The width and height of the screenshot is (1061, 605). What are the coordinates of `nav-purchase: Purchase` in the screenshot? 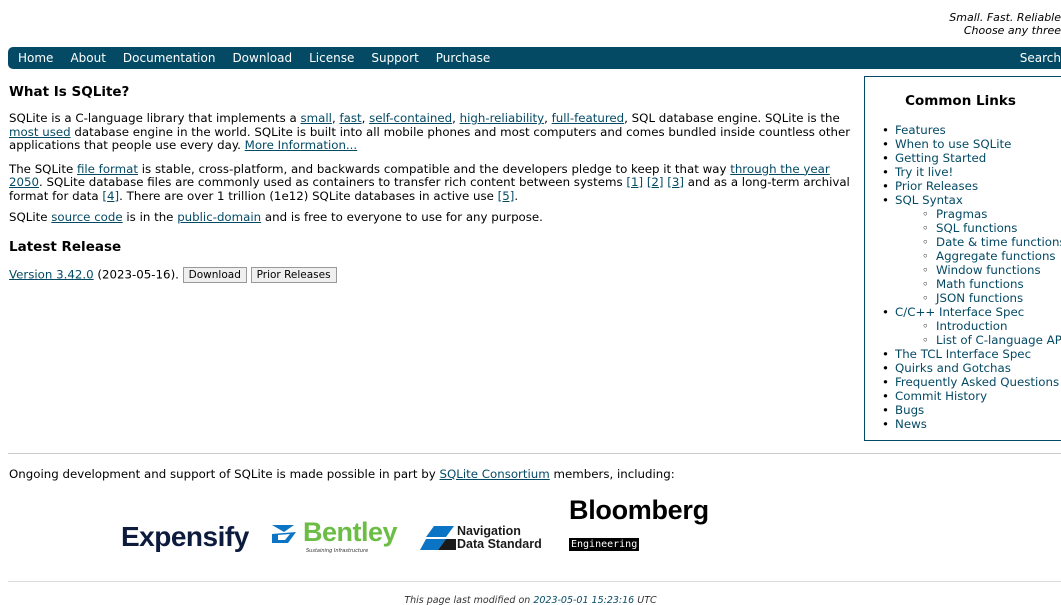 It's located at (463, 58).